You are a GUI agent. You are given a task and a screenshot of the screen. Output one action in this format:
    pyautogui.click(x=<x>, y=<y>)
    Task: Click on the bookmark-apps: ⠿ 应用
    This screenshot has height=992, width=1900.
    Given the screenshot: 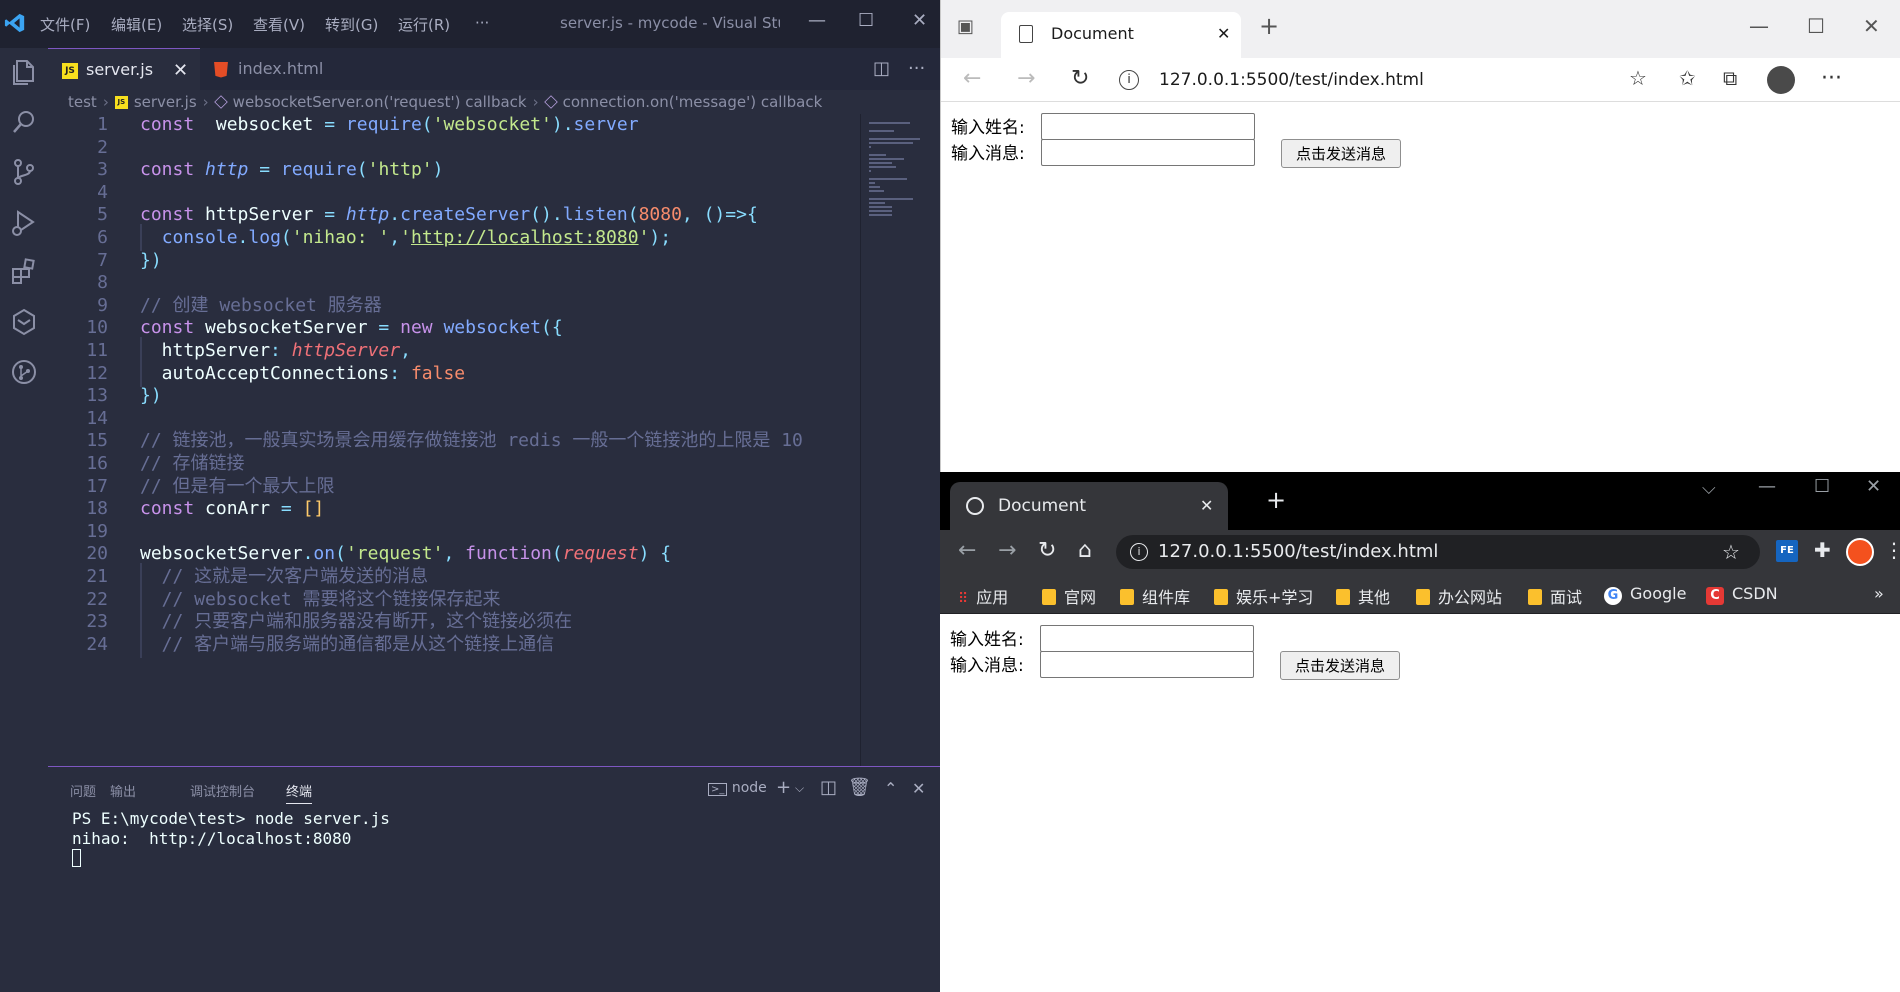 What is the action you would take?
    pyautogui.click(x=983, y=596)
    